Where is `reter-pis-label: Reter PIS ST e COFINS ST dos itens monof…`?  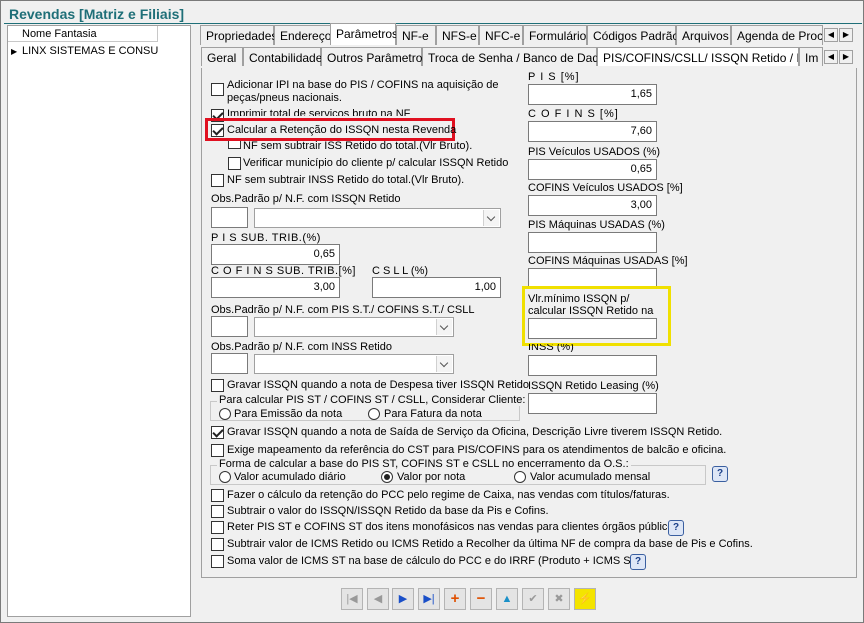
reter-pis-label: Reter PIS ST e COFINS ST dos itens monof… is located at coordinates (455, 527).